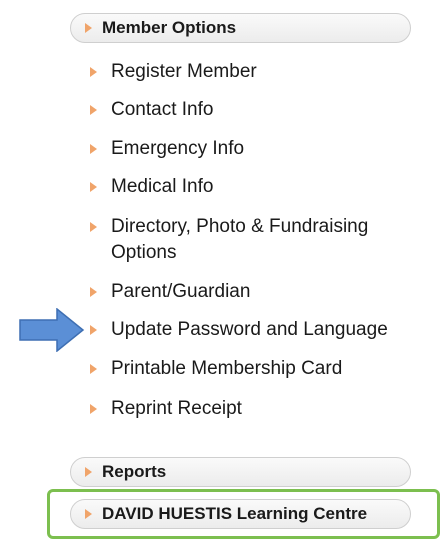 The image size is (445, 539). Describe the element at coordinates (240, 239) in the screenshot. I see `menu-item-label: Directory, Photo & Fundraising Options` at that location.